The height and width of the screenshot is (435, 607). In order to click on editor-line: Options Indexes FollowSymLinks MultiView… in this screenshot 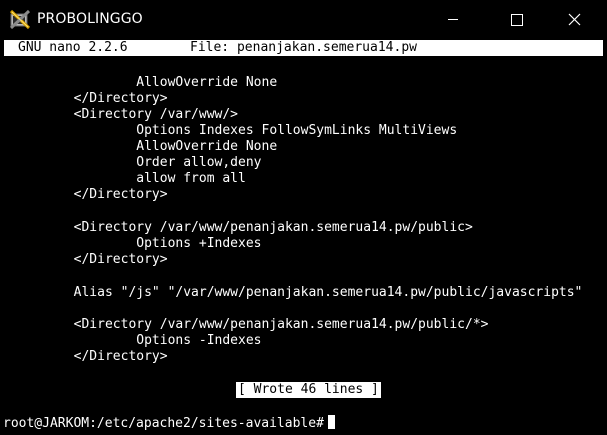, I will do `click(258, 130)`.